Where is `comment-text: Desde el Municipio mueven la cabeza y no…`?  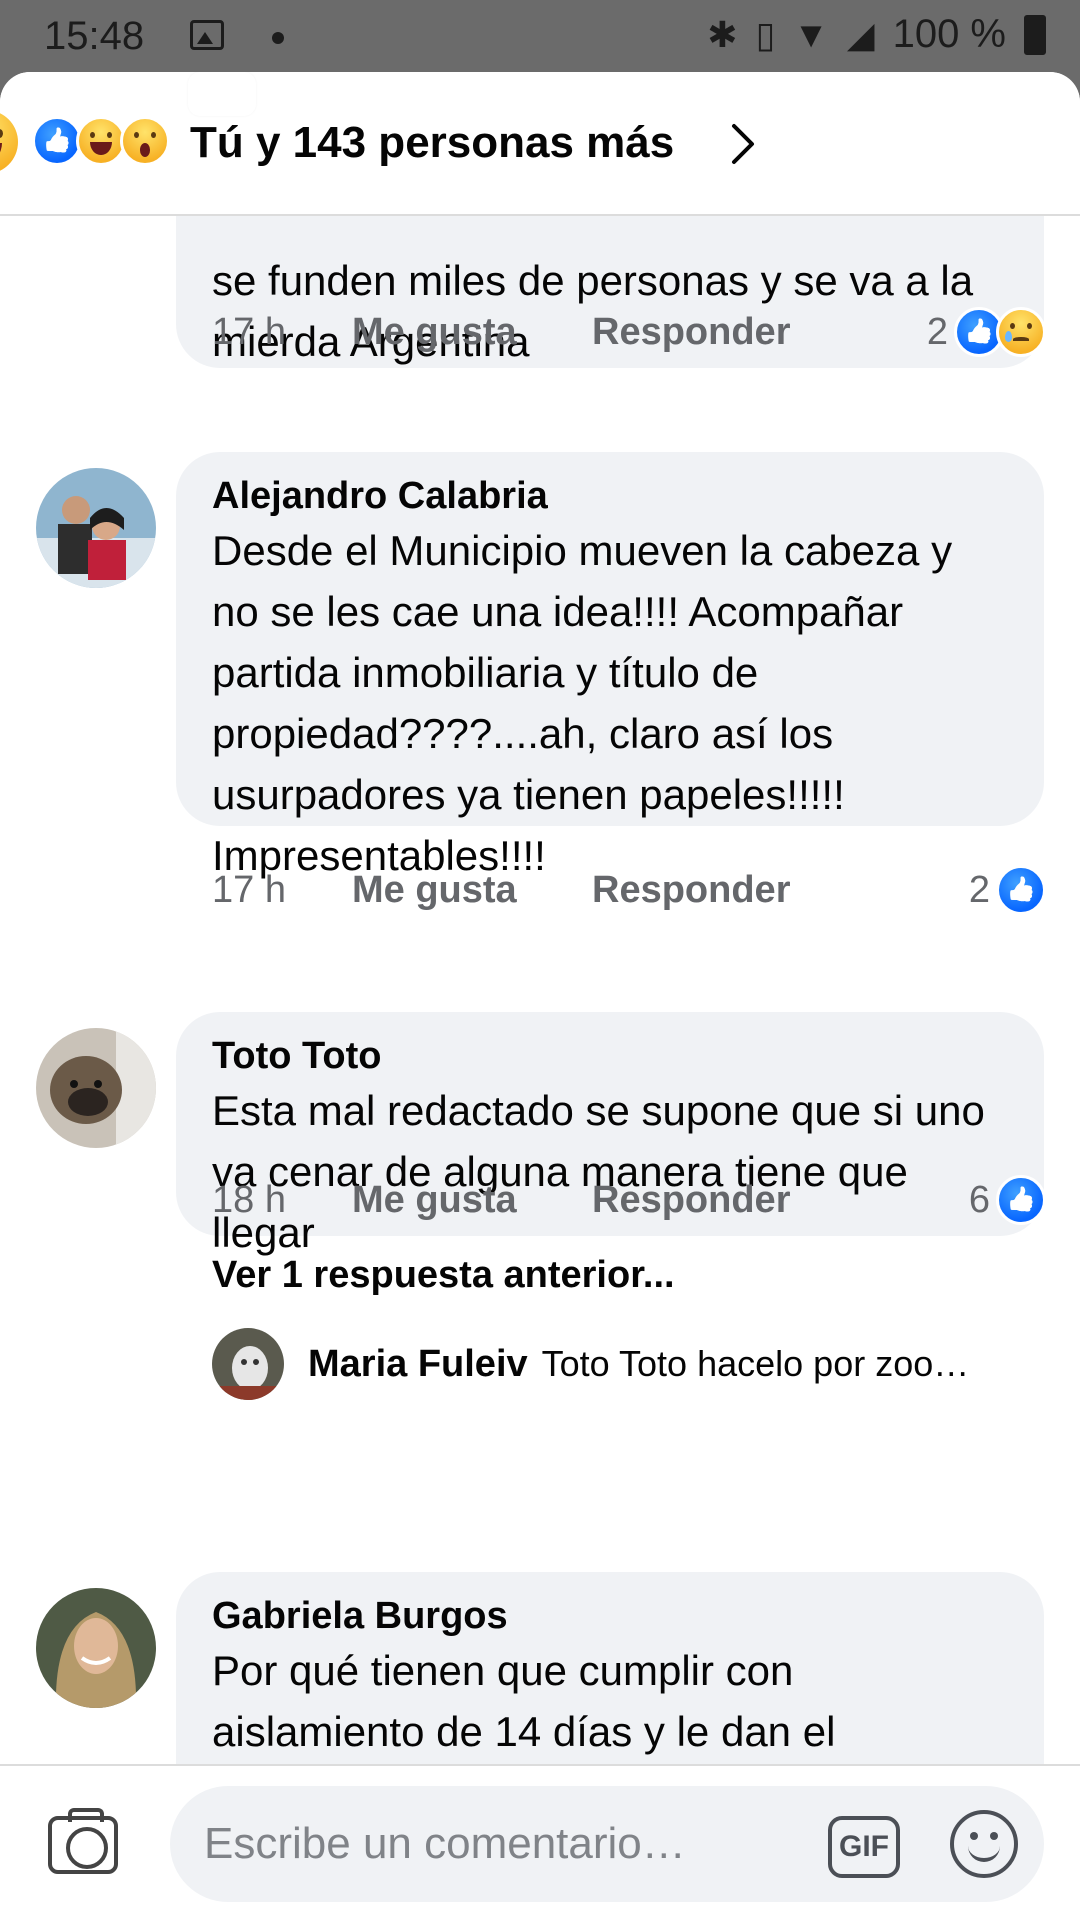
comment-text: Desde el Municipio mueven la cabeza y no… is located at coordinates (582, 703).